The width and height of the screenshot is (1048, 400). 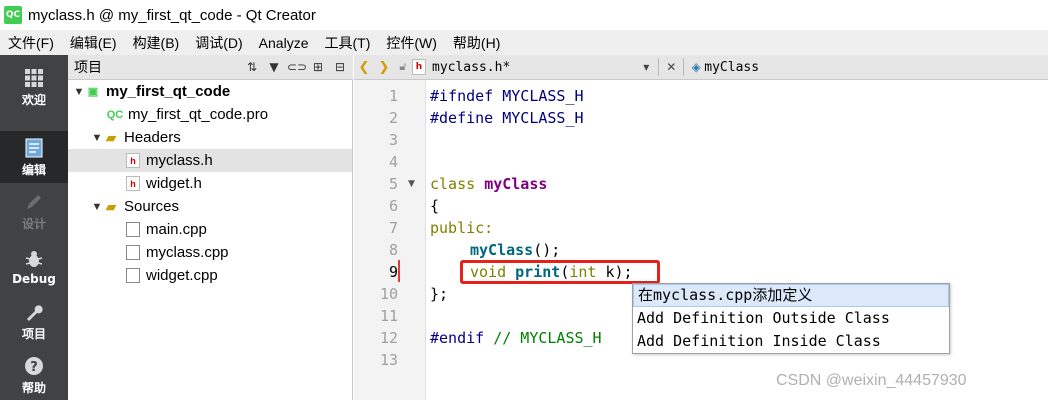 What do you see at coordinates (34, 312) in the screenshot?
I see `wrench-icon` at bounding box center [34, 312].